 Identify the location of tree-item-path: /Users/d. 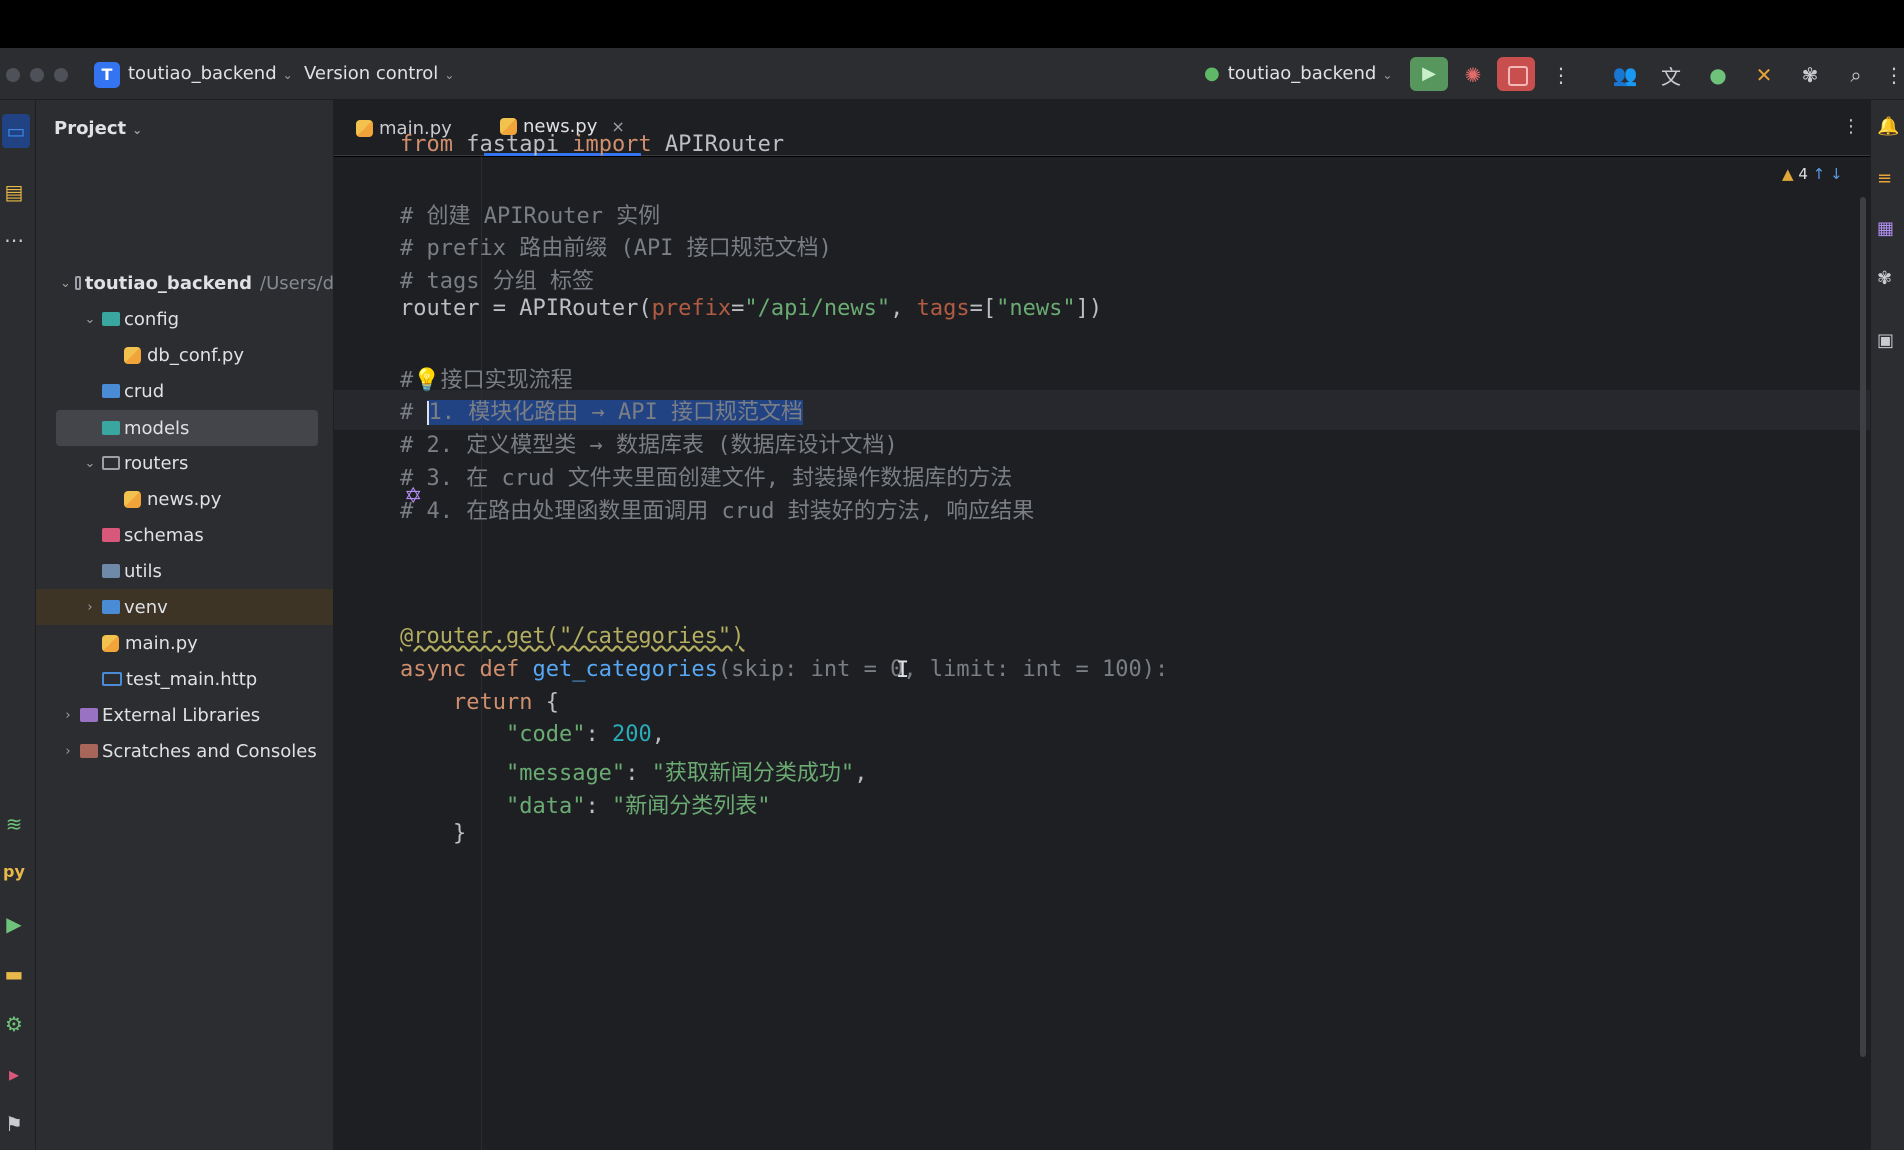
(297, 283).